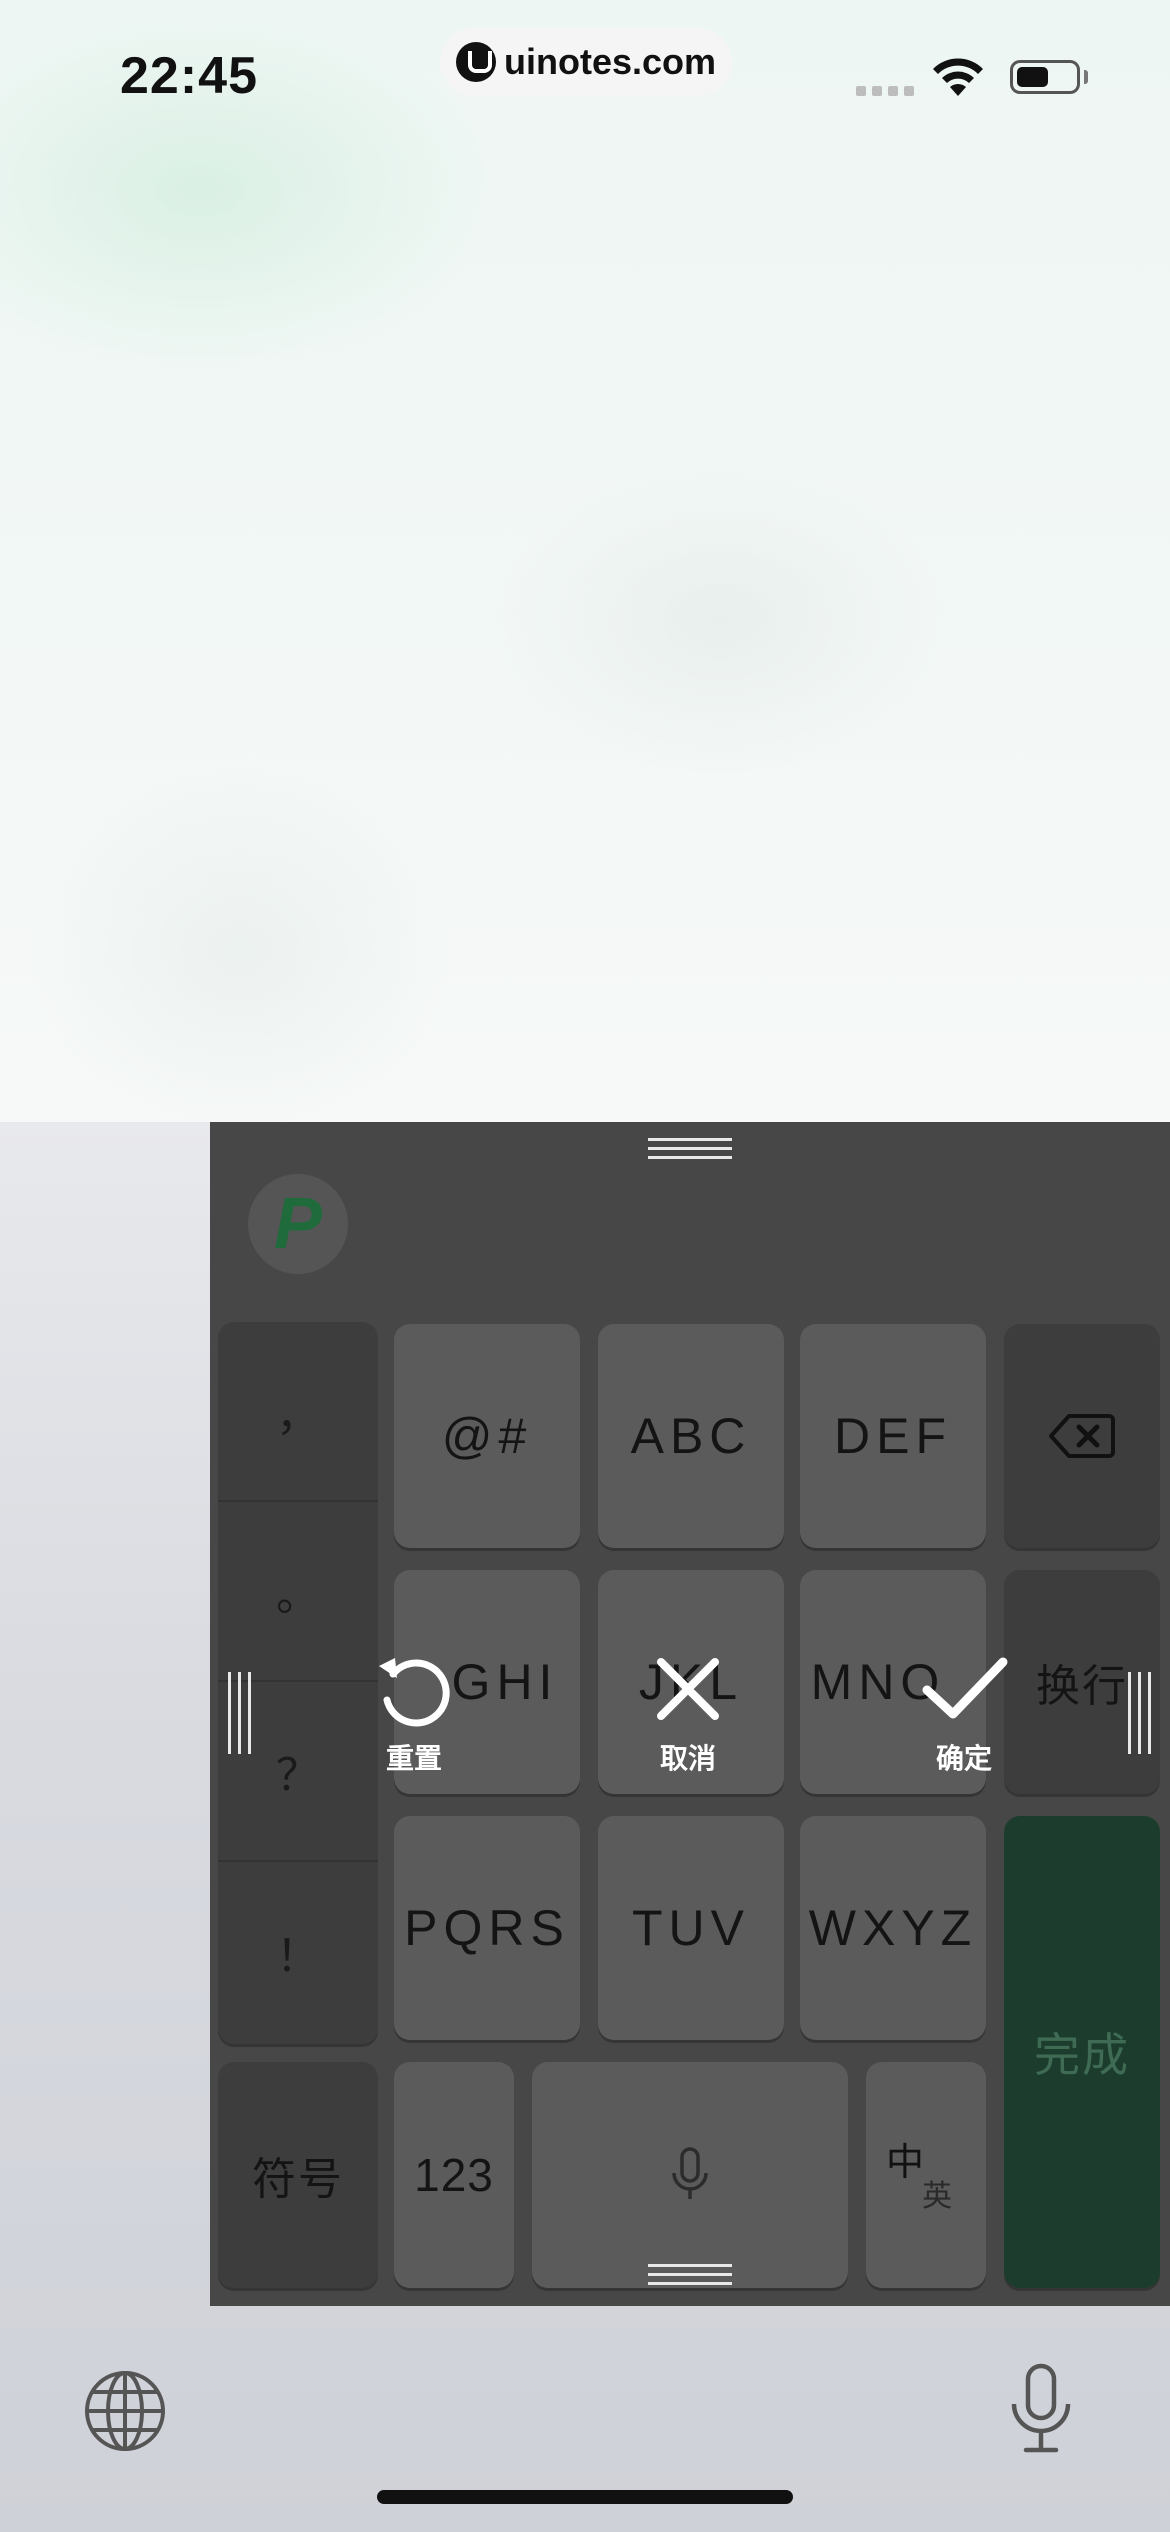 The image size is (1170, 2532). Describe the element at coordinates (893, 1436) in the screenshot. I see `key-def: DEF` at that location.